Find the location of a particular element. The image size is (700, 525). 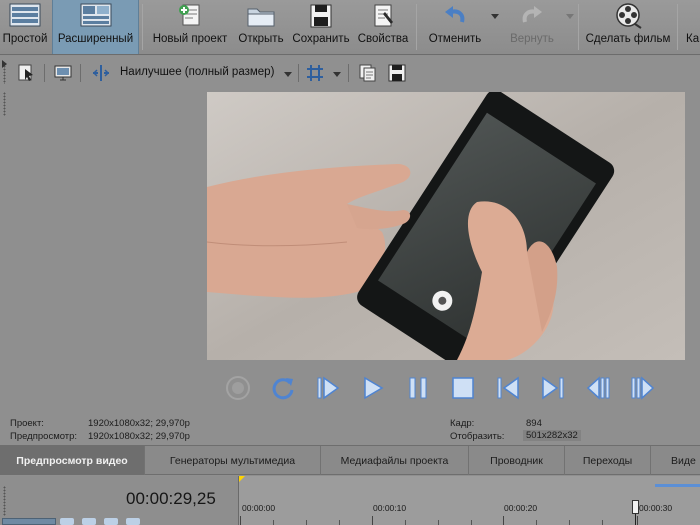

previous-frame-button is located at coordinates (598, 388).